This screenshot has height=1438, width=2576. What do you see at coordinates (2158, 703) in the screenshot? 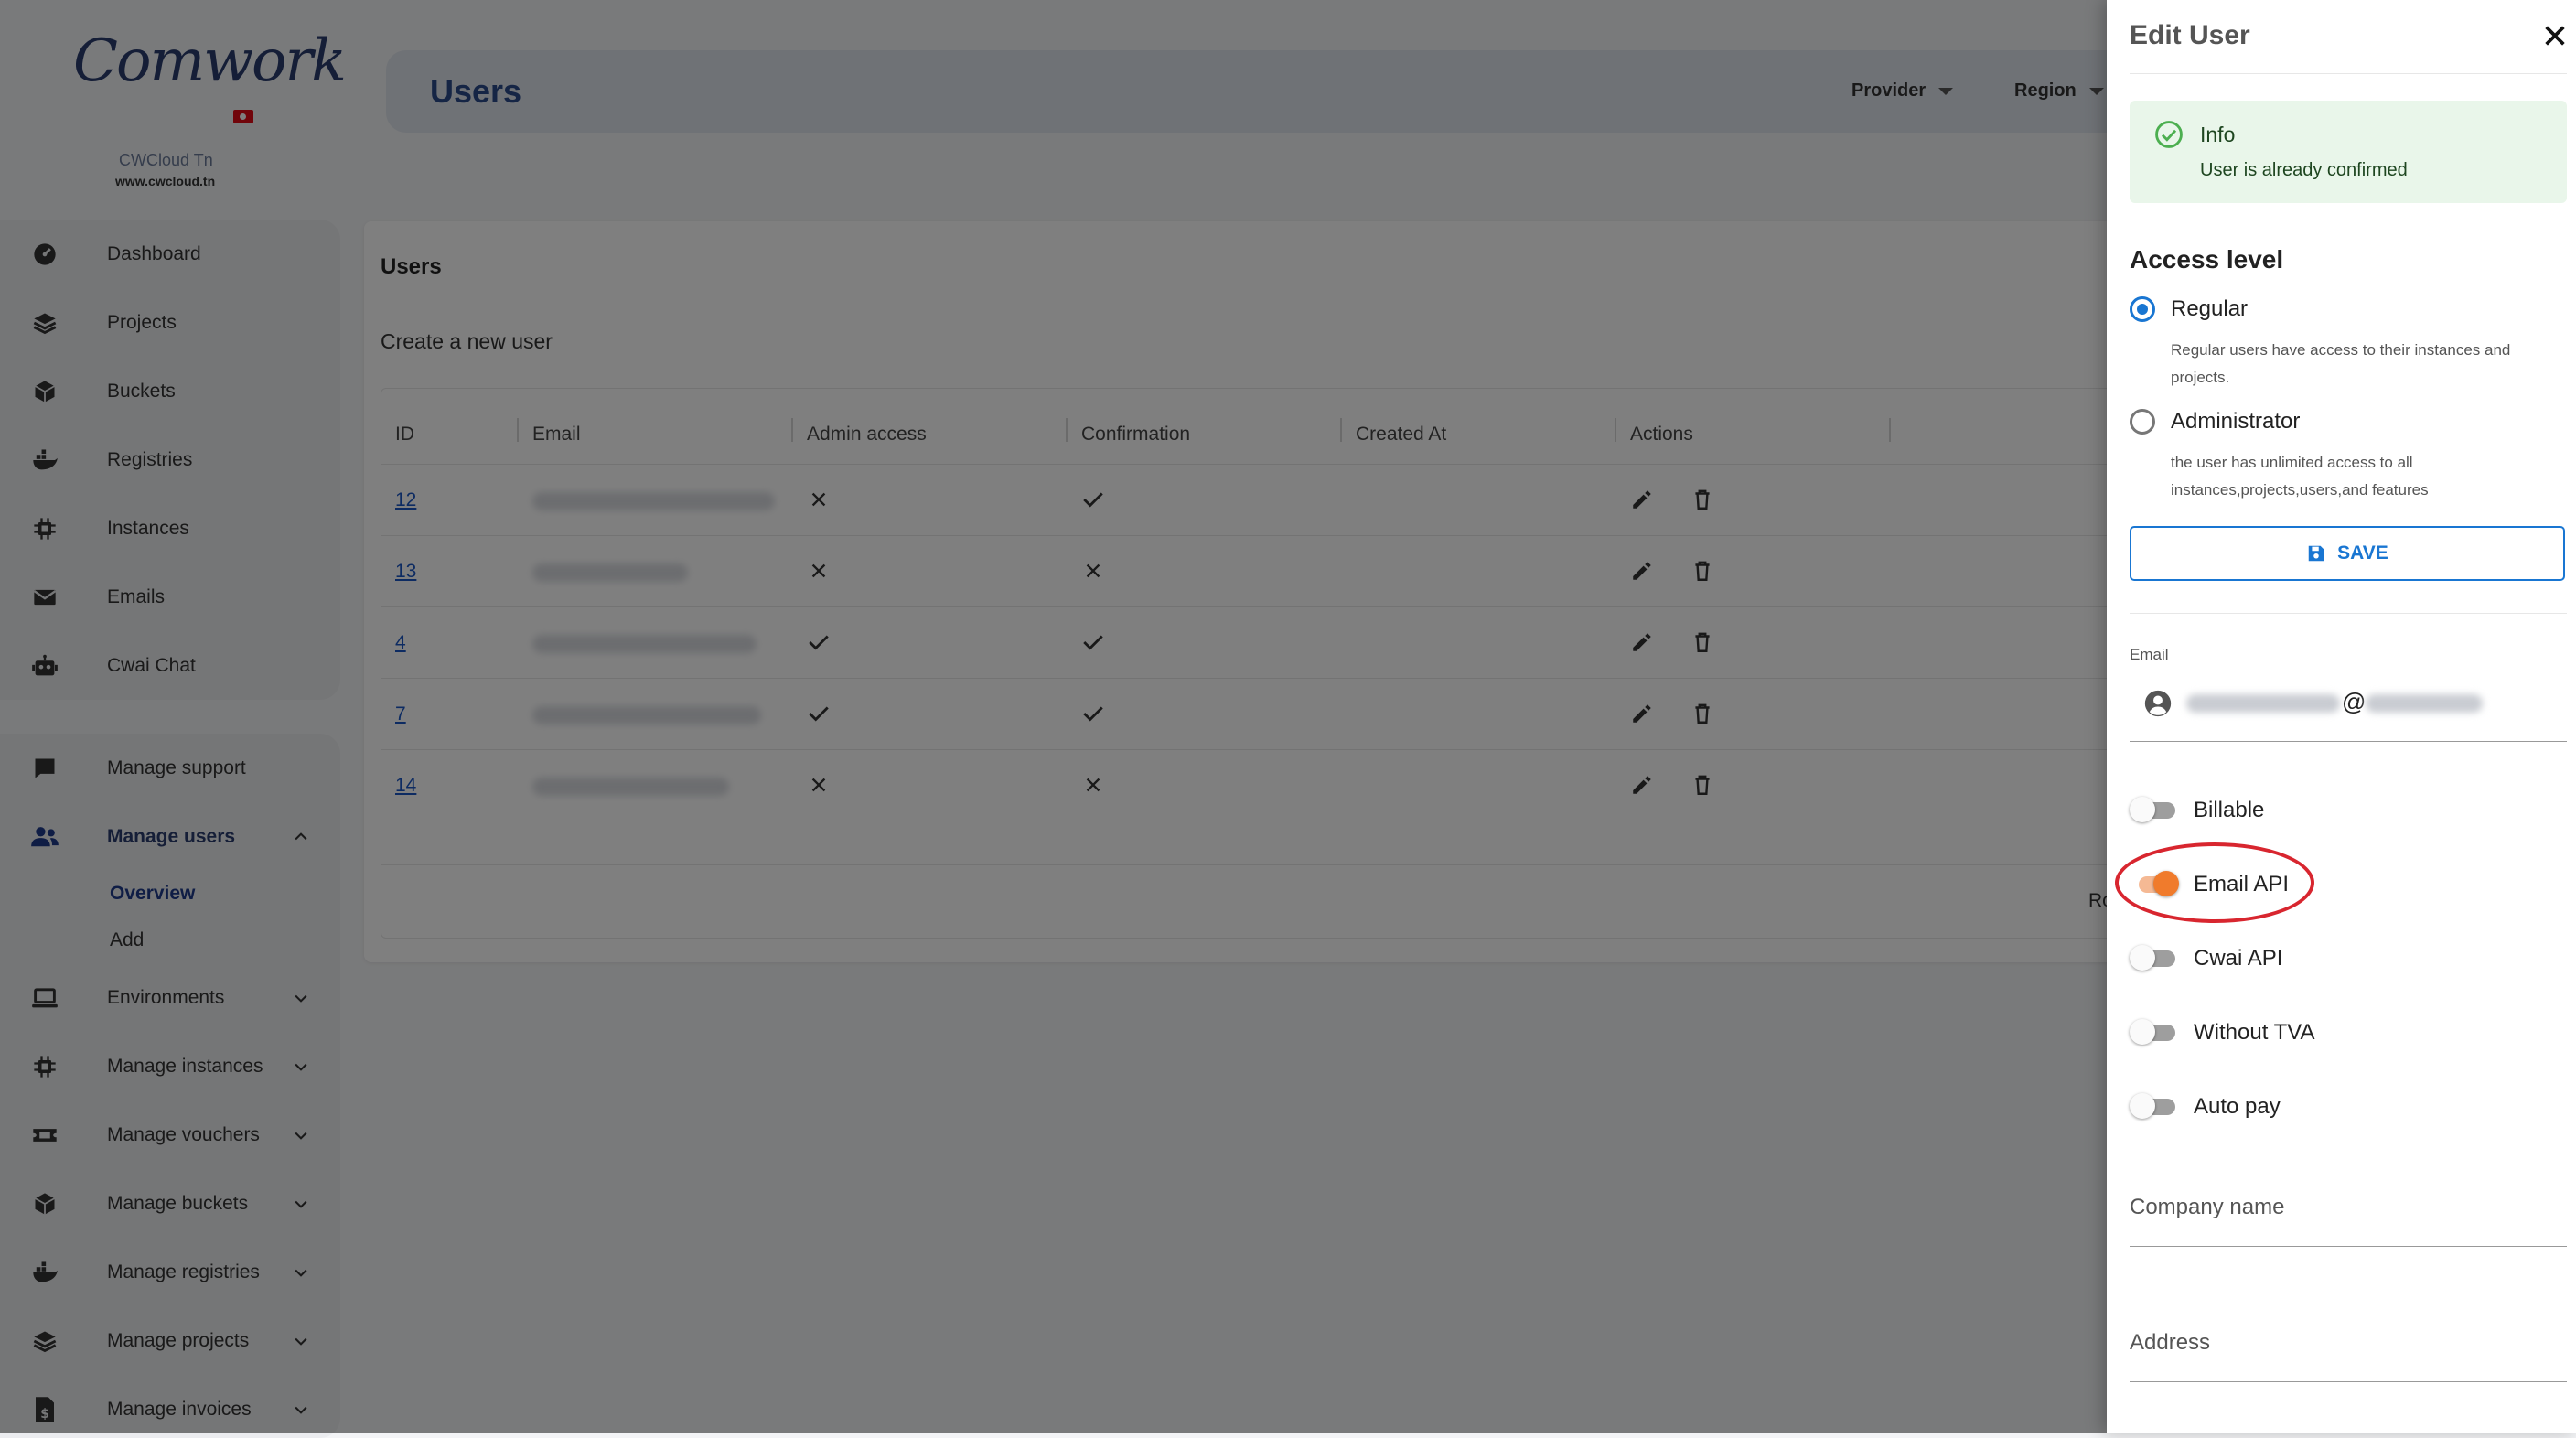
I see `account-circle-icon` at bounding box center [2158, 703].